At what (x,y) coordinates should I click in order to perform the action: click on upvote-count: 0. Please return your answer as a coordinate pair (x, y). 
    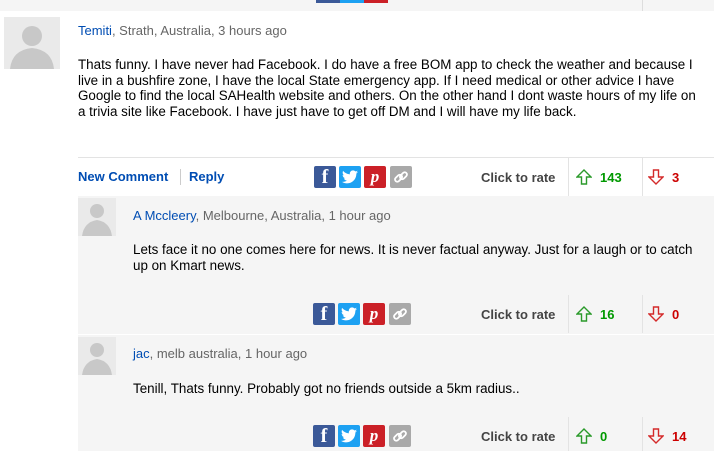
    Looking at the image, I should click on (604, 436).